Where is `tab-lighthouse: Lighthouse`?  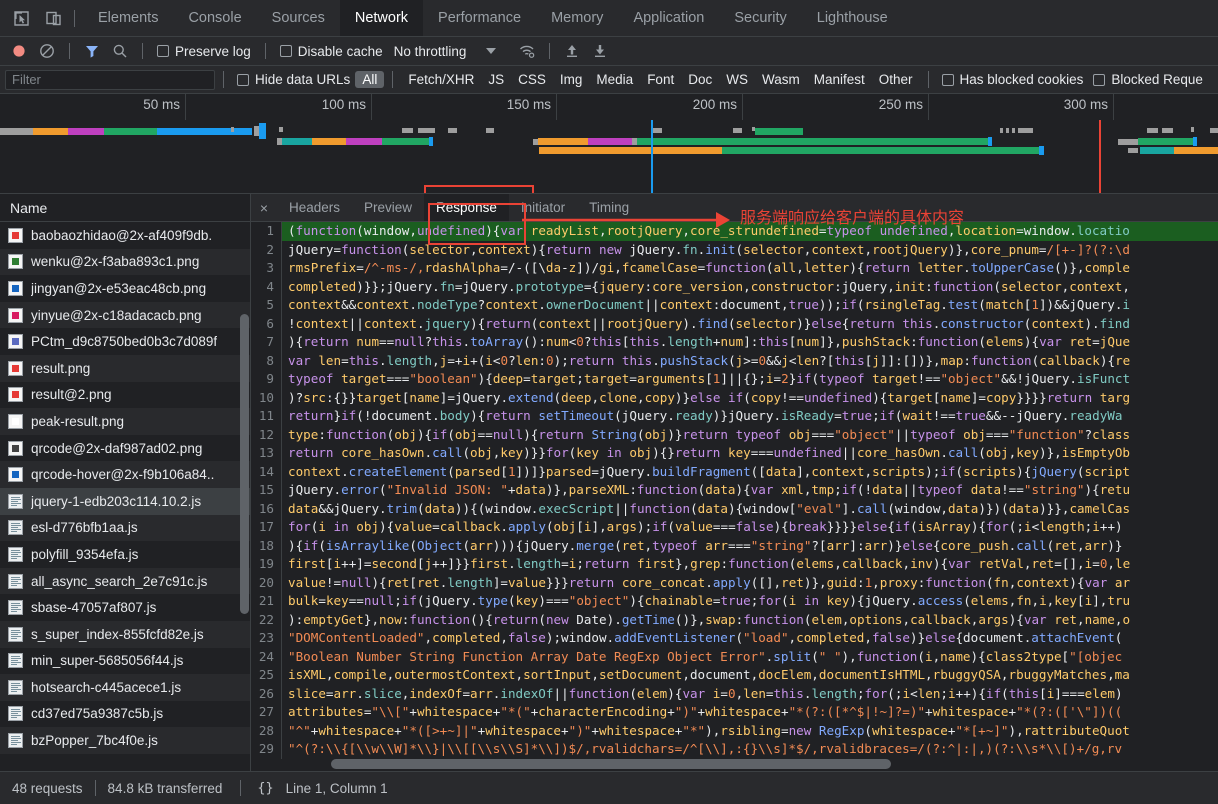 tab-lighthouse: Lighthouse is located at coordinates (852, 18).